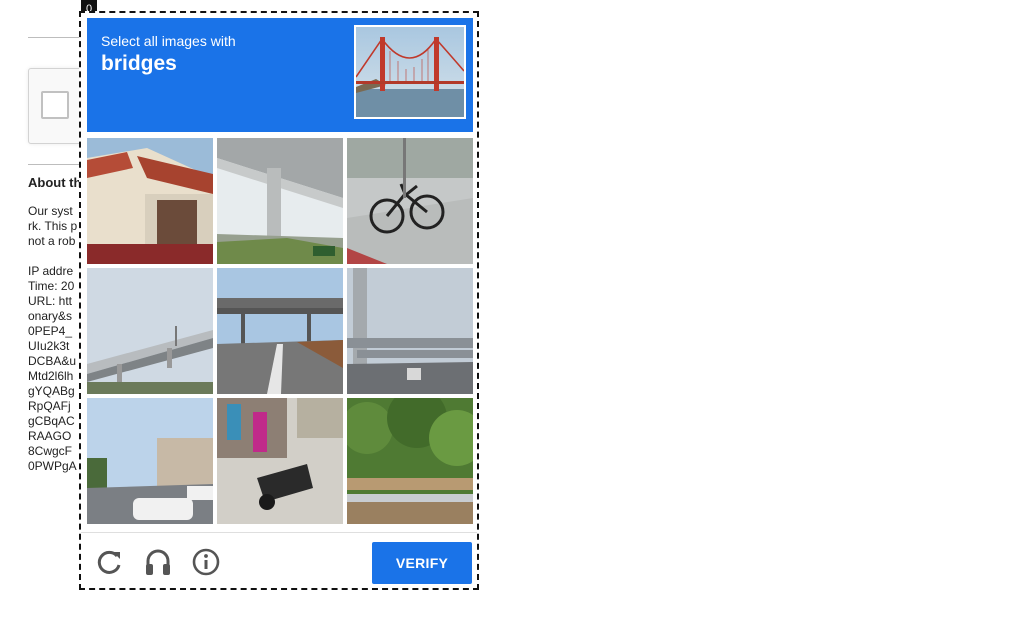 This screenshot has height=629, width=1024. I want to click on info-icon, so click(206, 562).